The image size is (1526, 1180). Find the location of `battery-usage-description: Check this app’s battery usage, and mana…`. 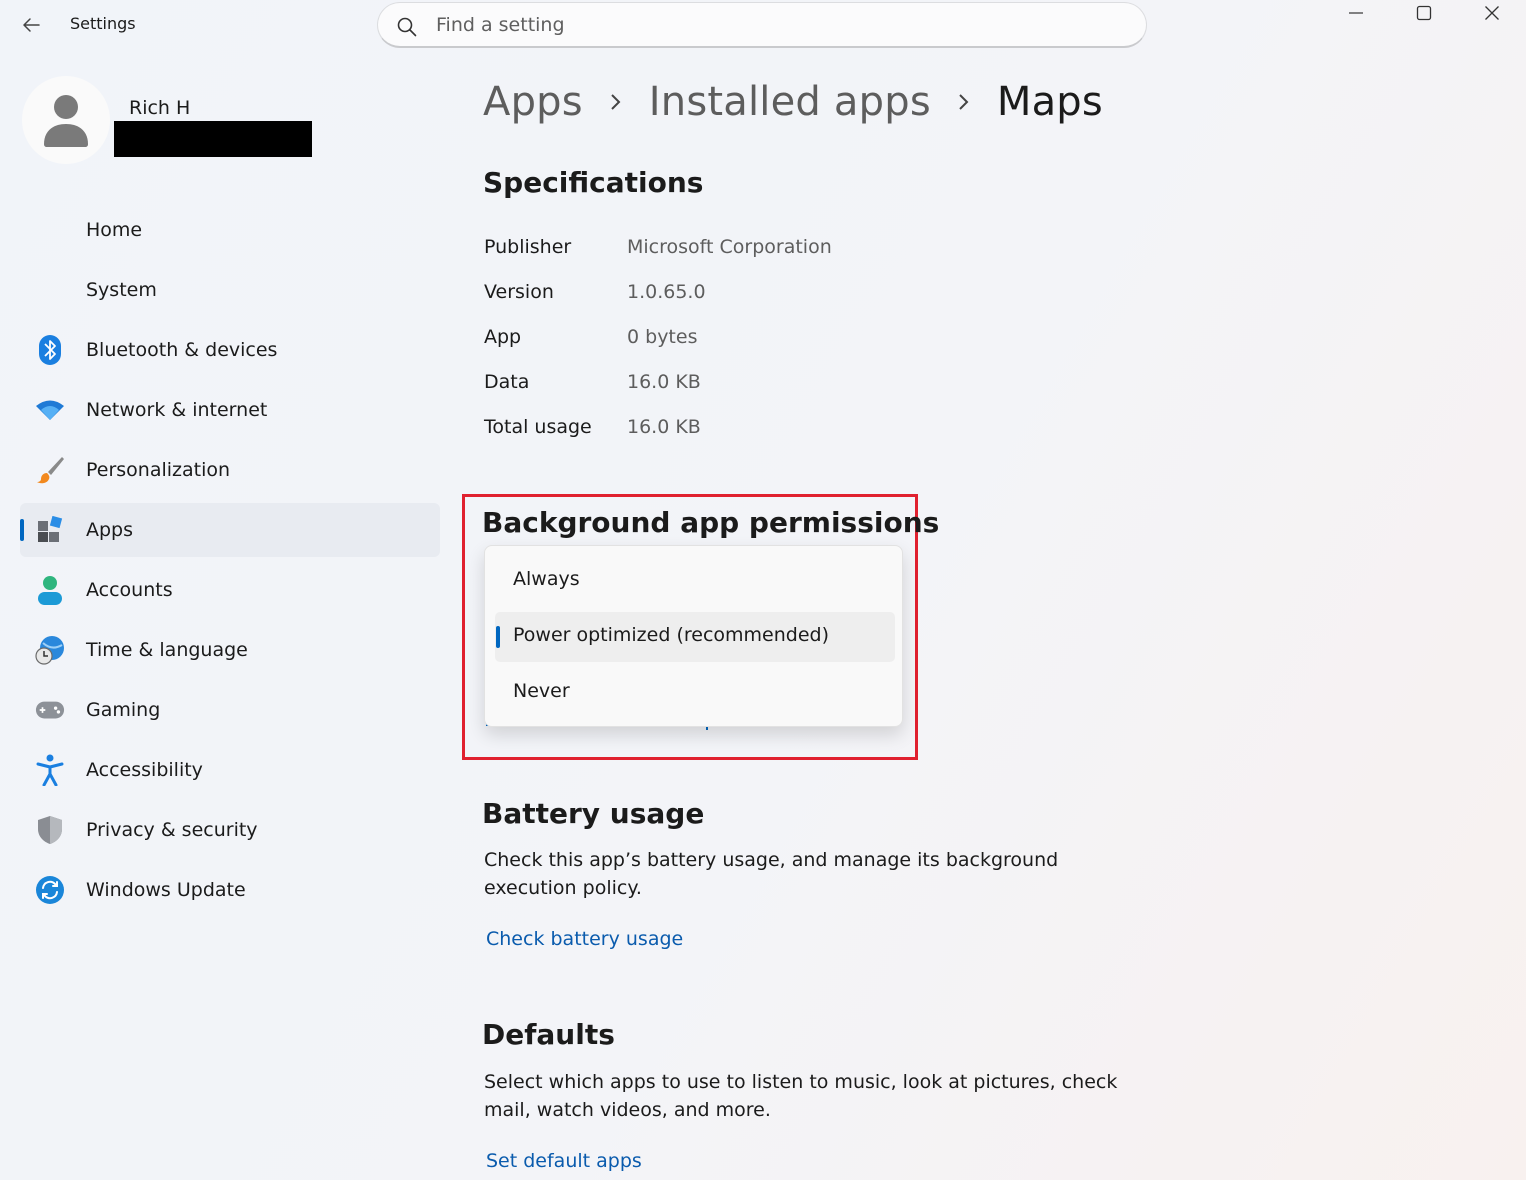

battery-usage-description: Check this app’s battery usage, and mana… is located at coordinates (771, 874).